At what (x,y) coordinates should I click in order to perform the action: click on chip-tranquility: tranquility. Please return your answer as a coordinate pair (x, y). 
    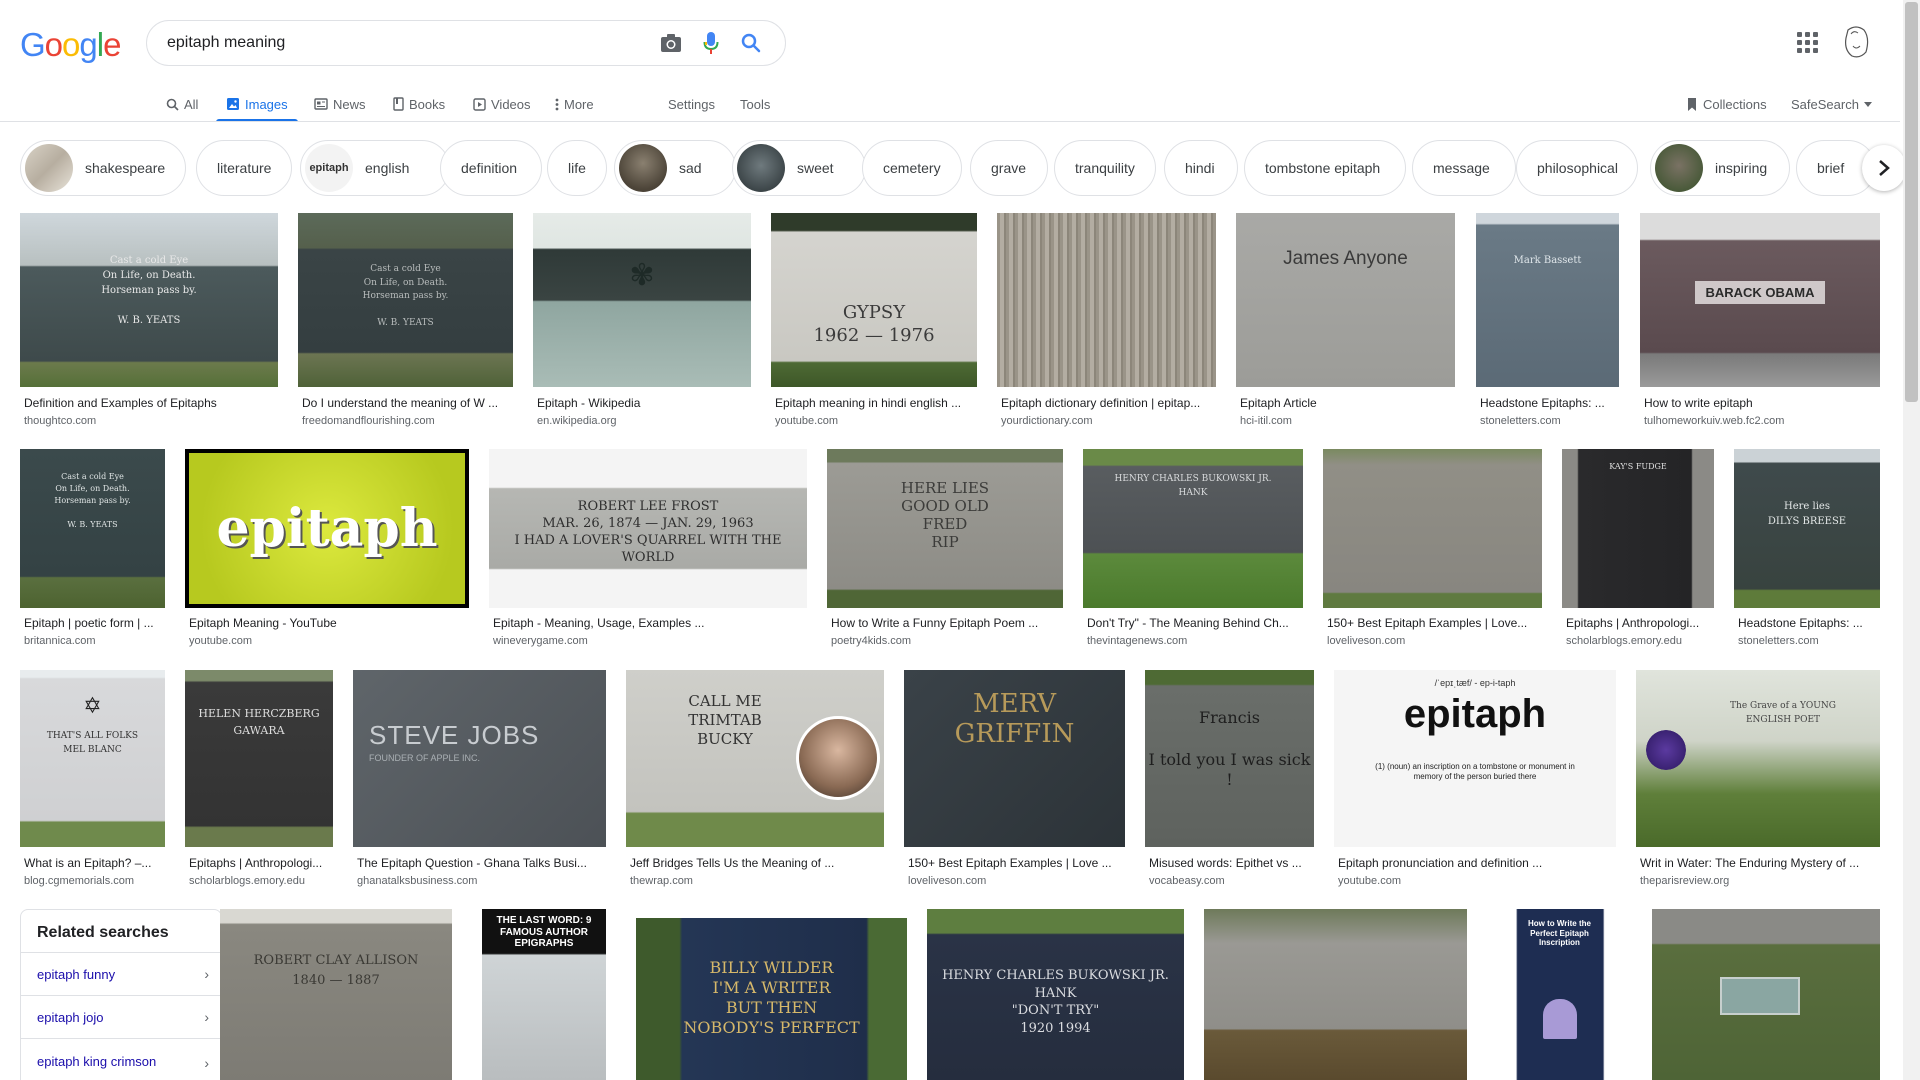
    Looking at the image, I should click on (1105, 168).